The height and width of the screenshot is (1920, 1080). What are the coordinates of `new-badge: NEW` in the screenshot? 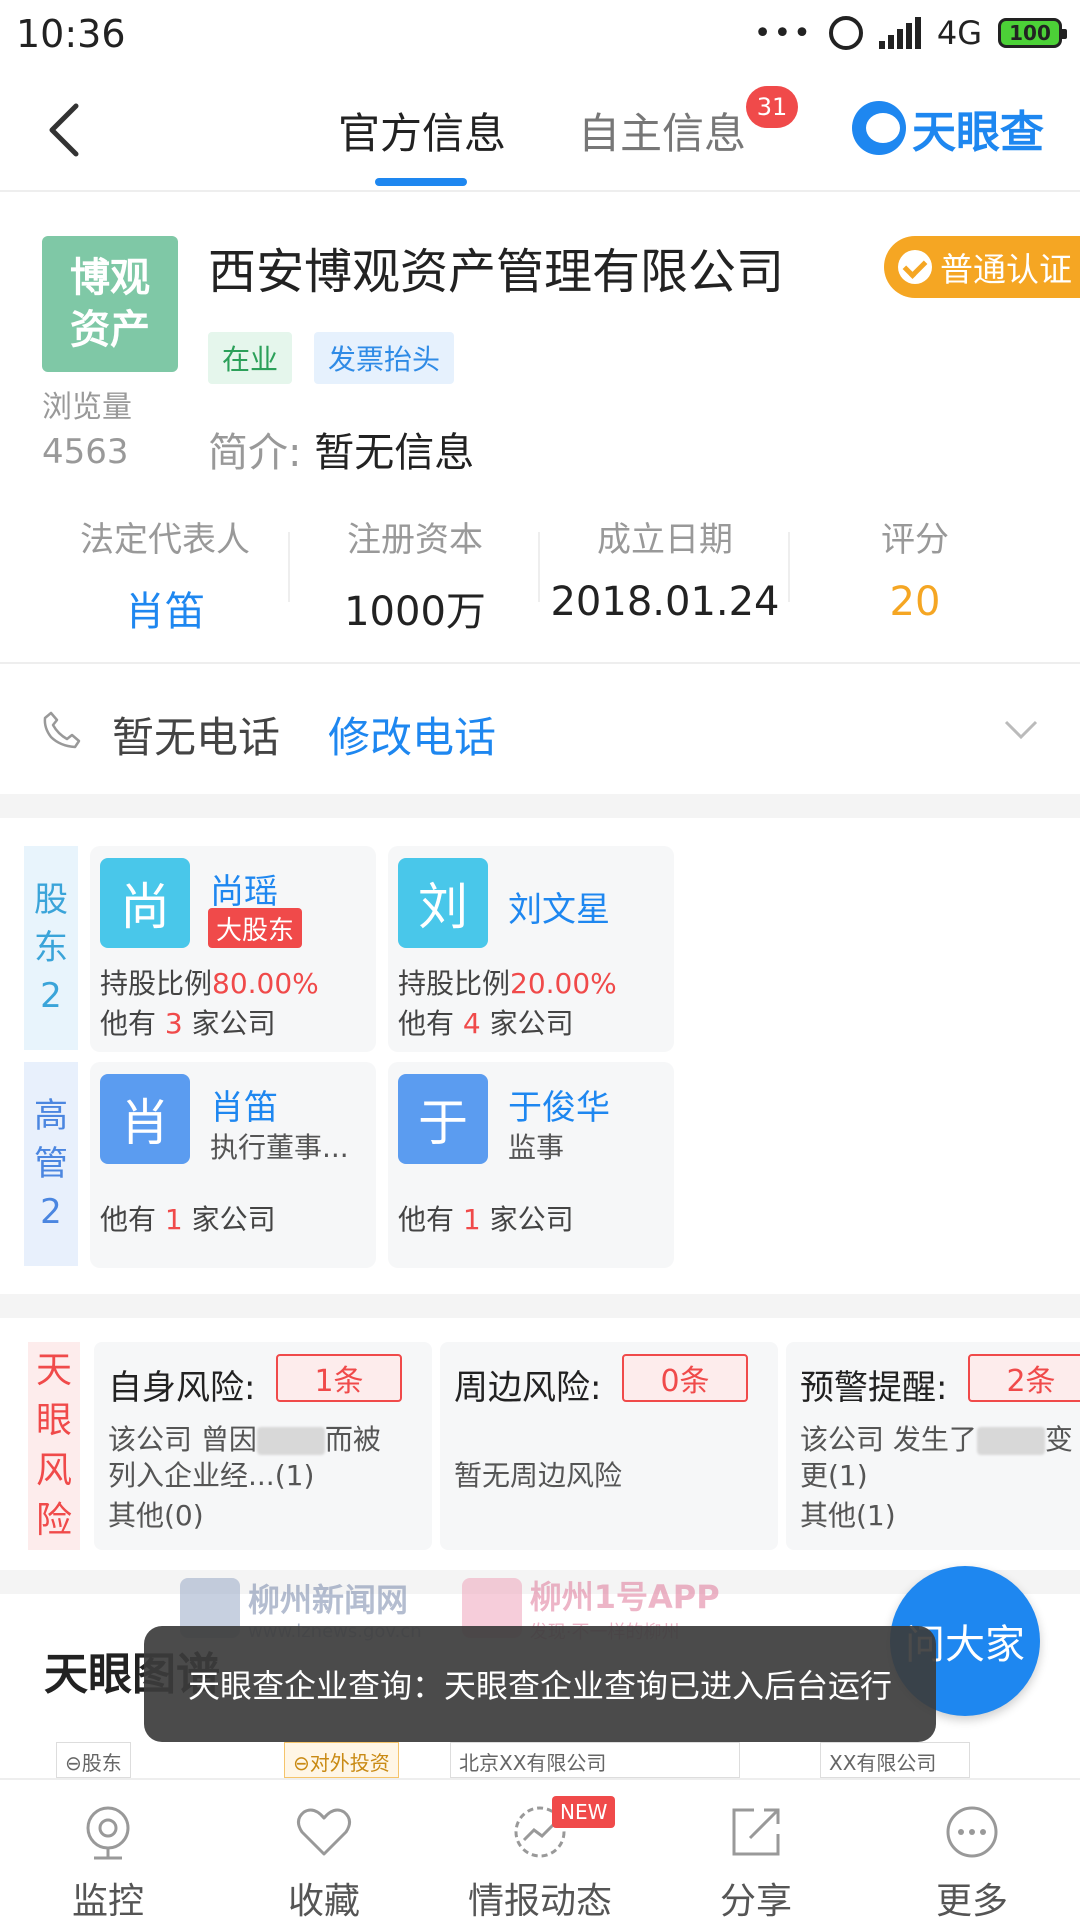 It's located at (584, 1812).